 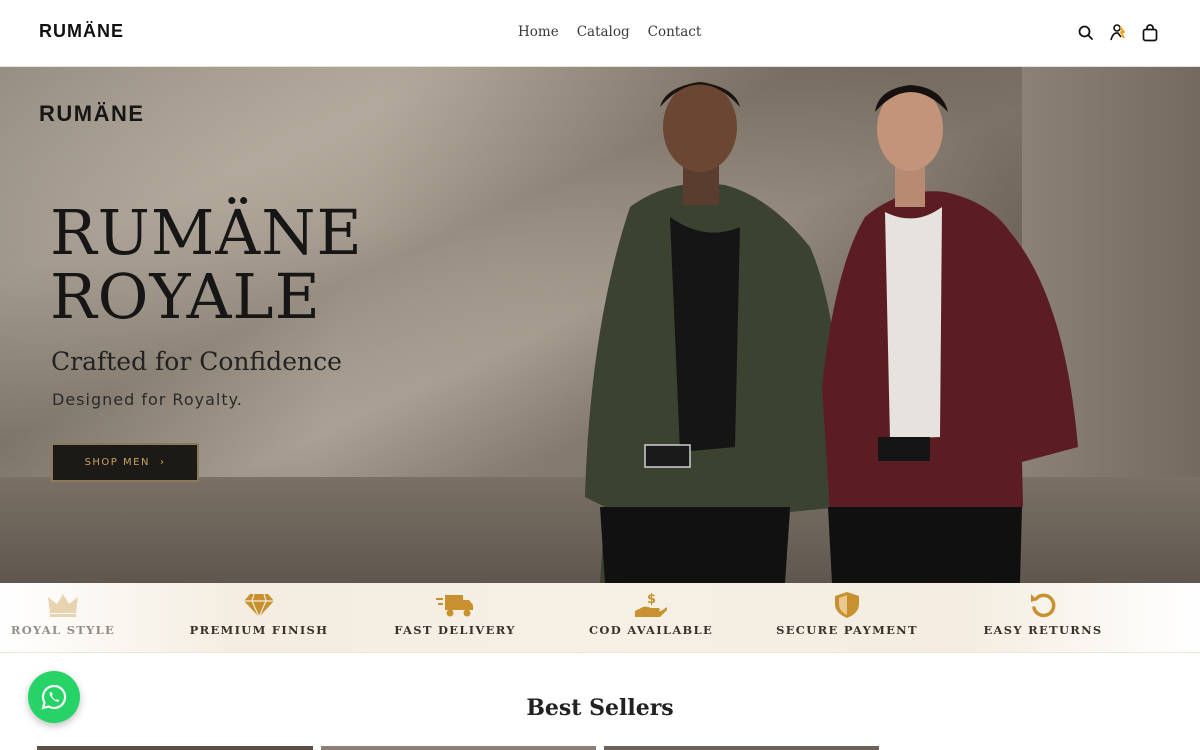 What do you see at coordinates (455, 630) in the screenshot?
I see `feature-label: FAST DELIVERY` at bounding box center [455, 630].